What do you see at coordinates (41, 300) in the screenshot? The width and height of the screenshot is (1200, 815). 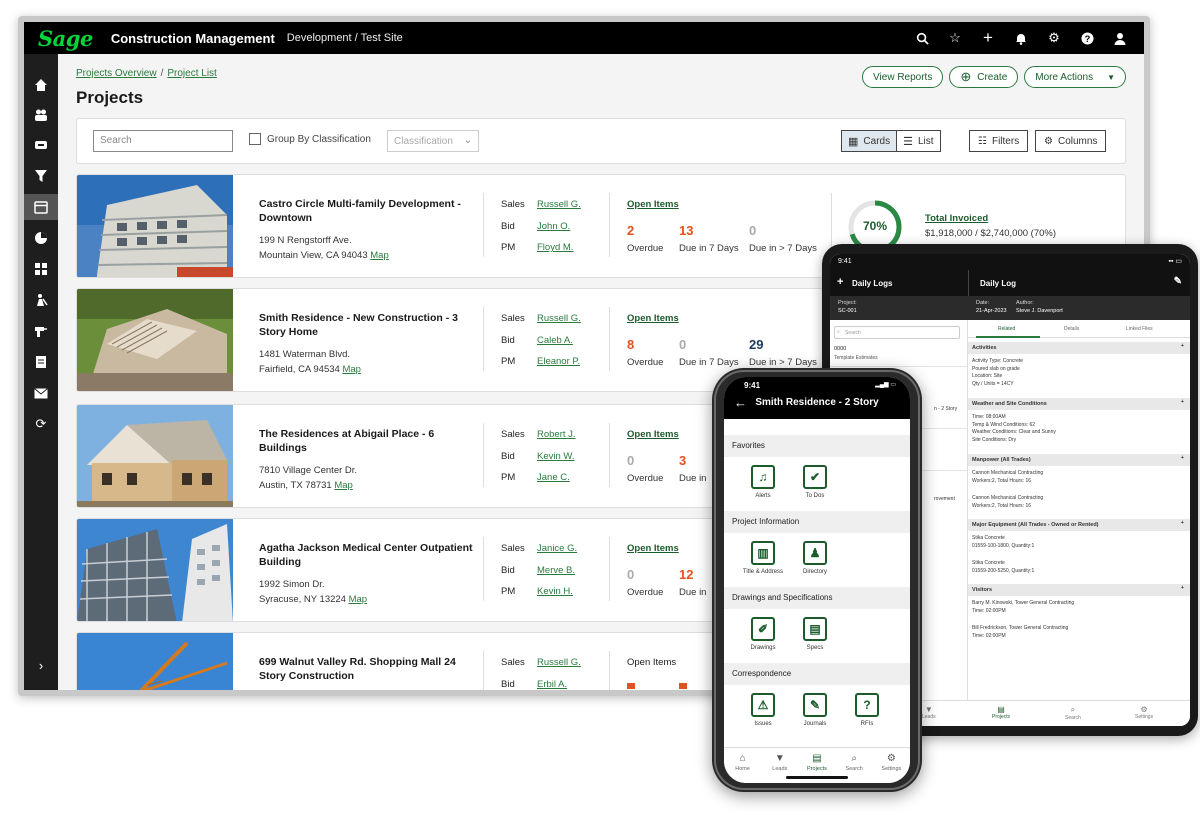 I see `worker-icon` at bounding box center [41, 300].